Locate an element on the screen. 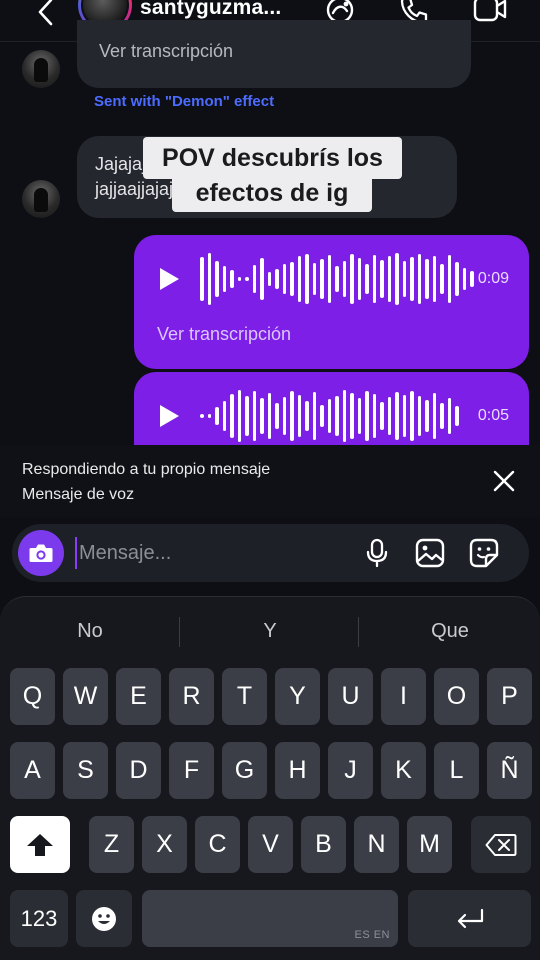  emoji-key is located at coordinates (104, 918).